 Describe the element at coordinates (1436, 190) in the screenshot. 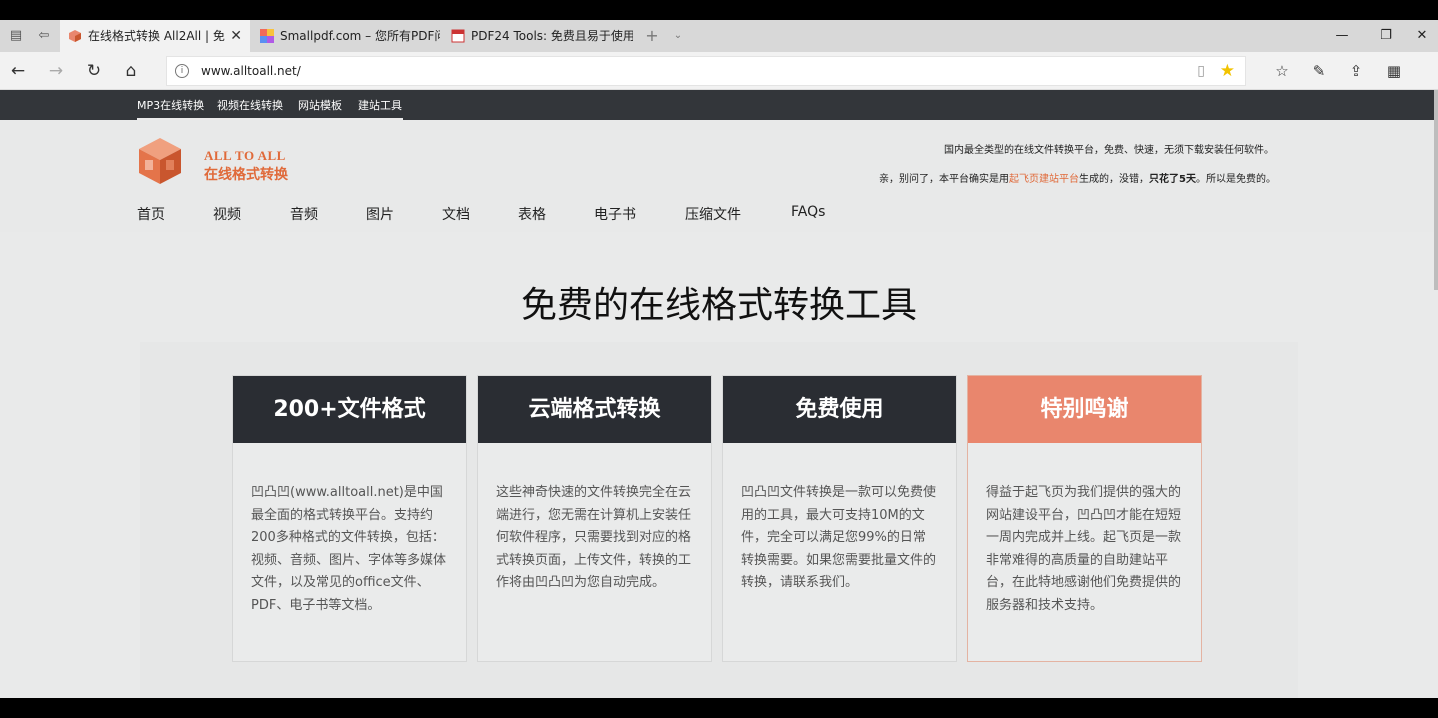

I see `page-scrollbar` at that location.